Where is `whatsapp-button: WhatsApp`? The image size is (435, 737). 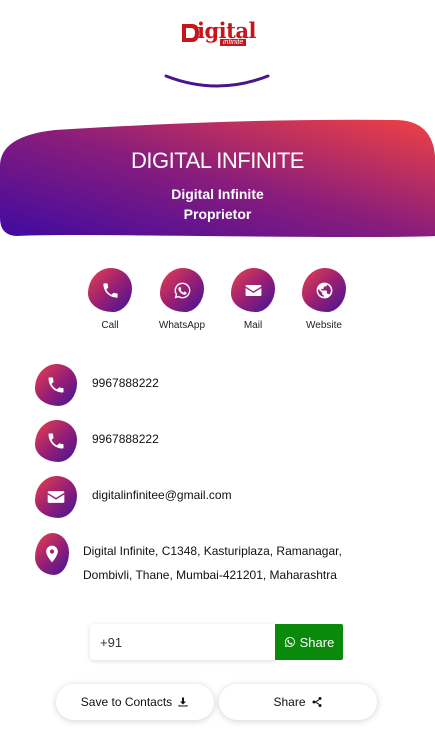 whatsapp-button: WhatsApp is located at coordinates (182, 299).